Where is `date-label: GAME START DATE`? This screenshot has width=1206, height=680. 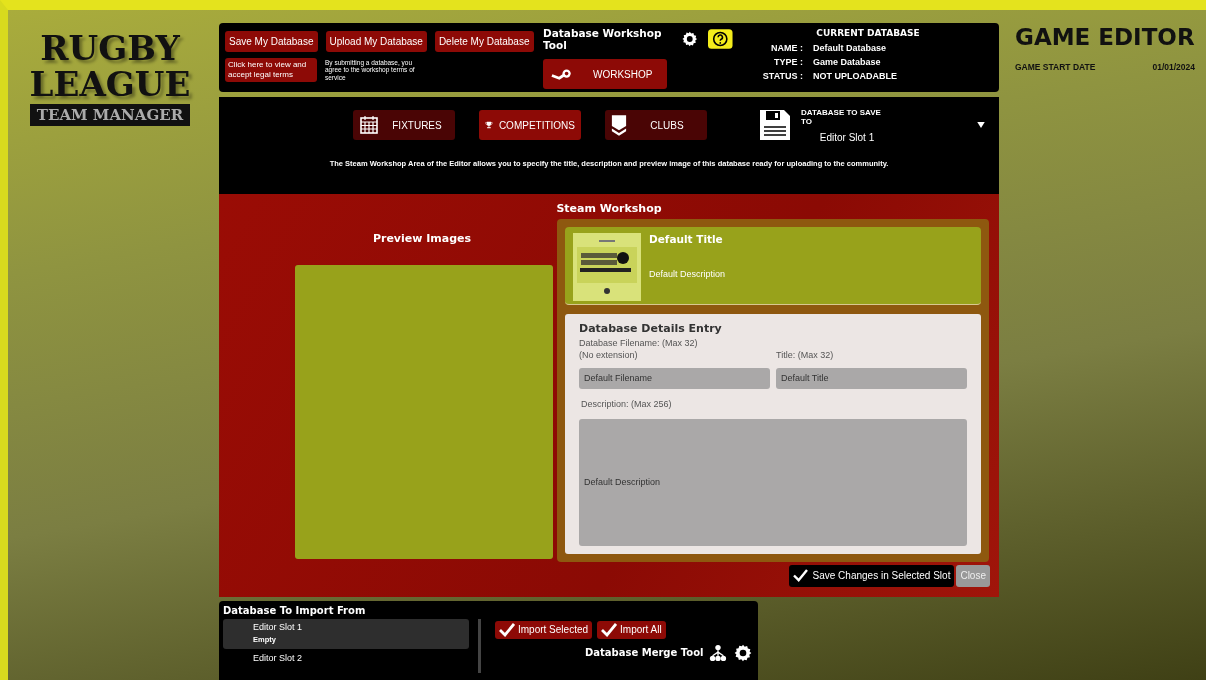
date-label: GAME START DATE is located at coordinates (1055, 67).